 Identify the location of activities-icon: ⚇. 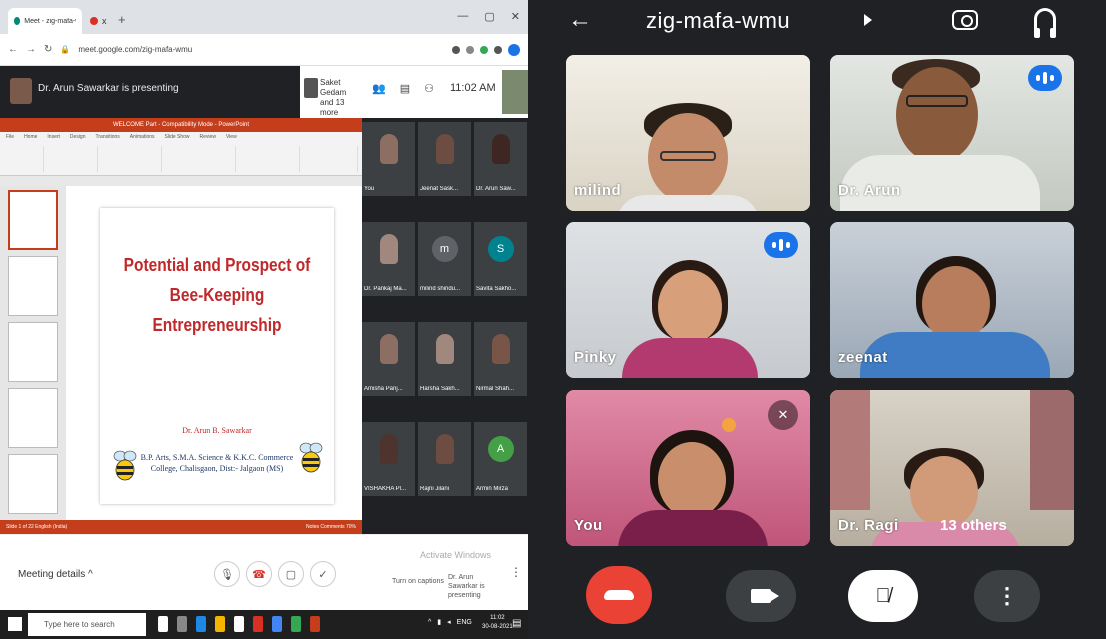
(429, 88).